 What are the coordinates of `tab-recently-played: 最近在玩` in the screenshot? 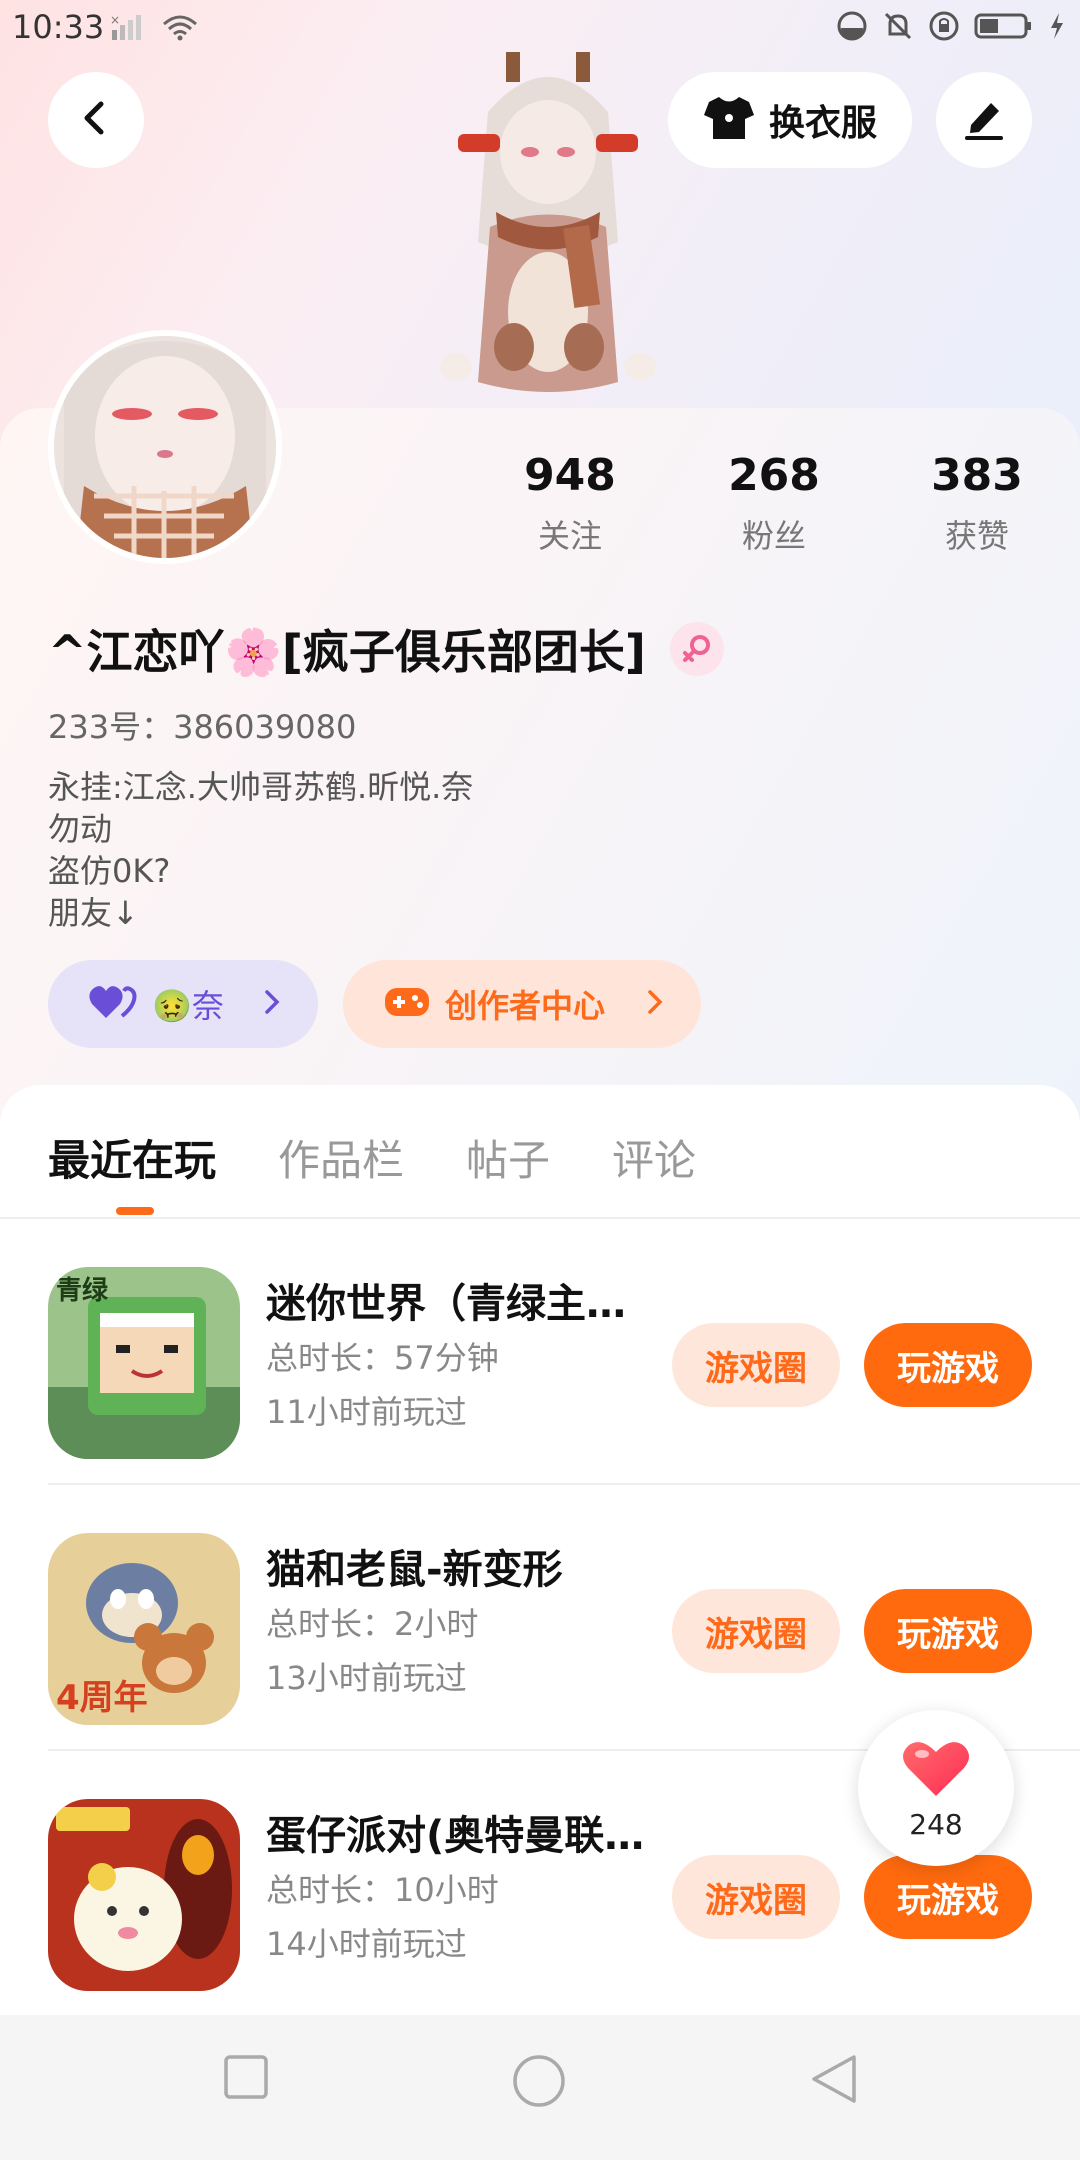 It's located at (132, 1167).